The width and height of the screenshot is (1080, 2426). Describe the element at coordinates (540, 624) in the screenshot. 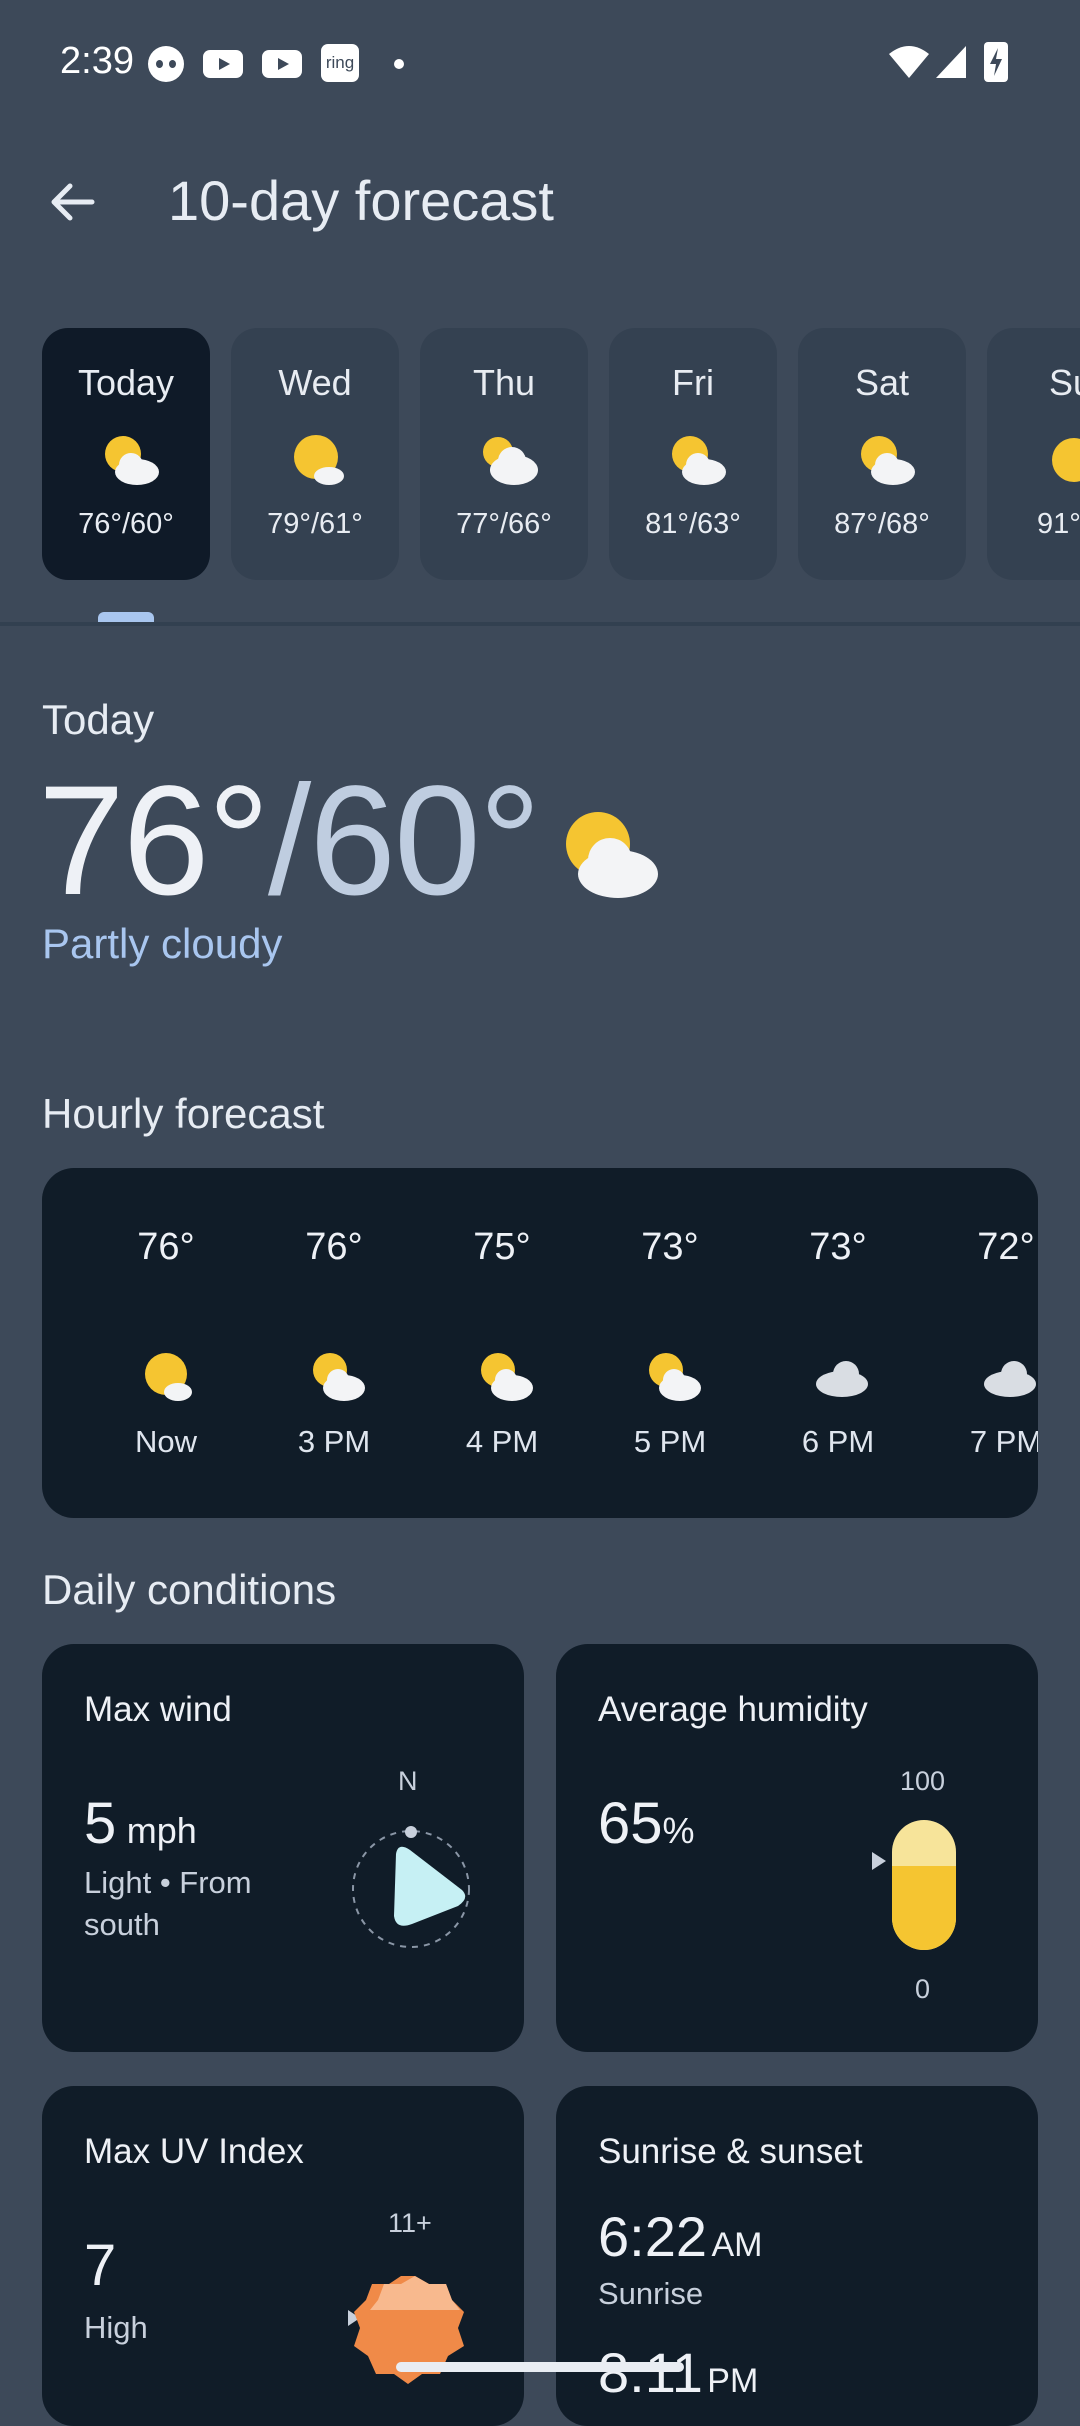

I see `divider` at that location.